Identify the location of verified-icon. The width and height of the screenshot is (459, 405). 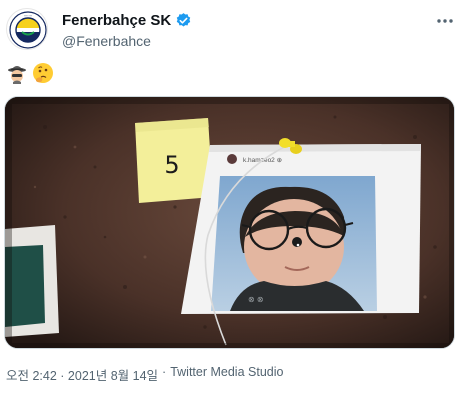
(183, 20).